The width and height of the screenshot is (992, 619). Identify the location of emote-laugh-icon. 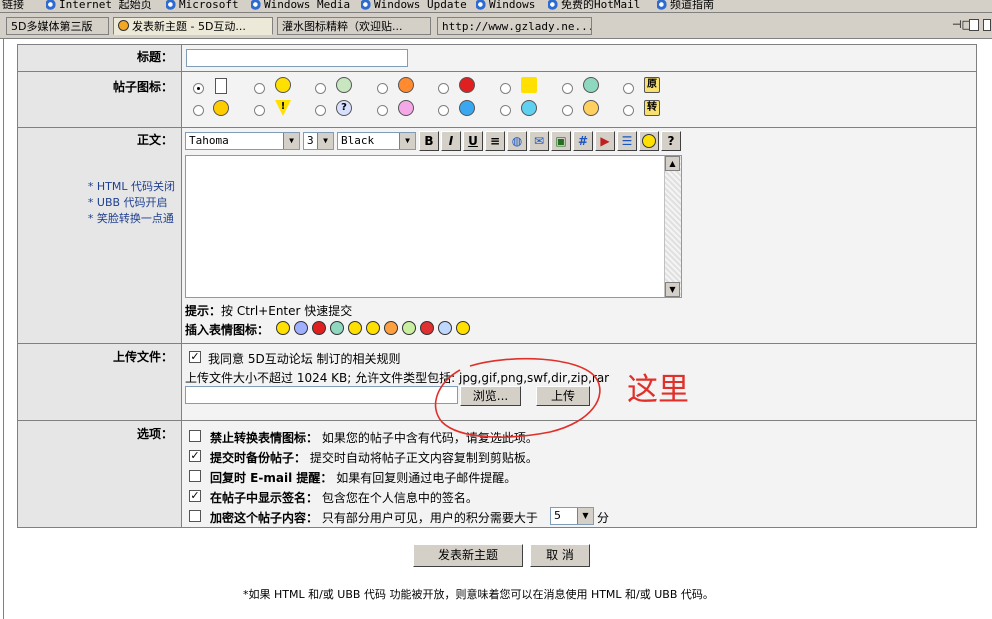
(373, 328).